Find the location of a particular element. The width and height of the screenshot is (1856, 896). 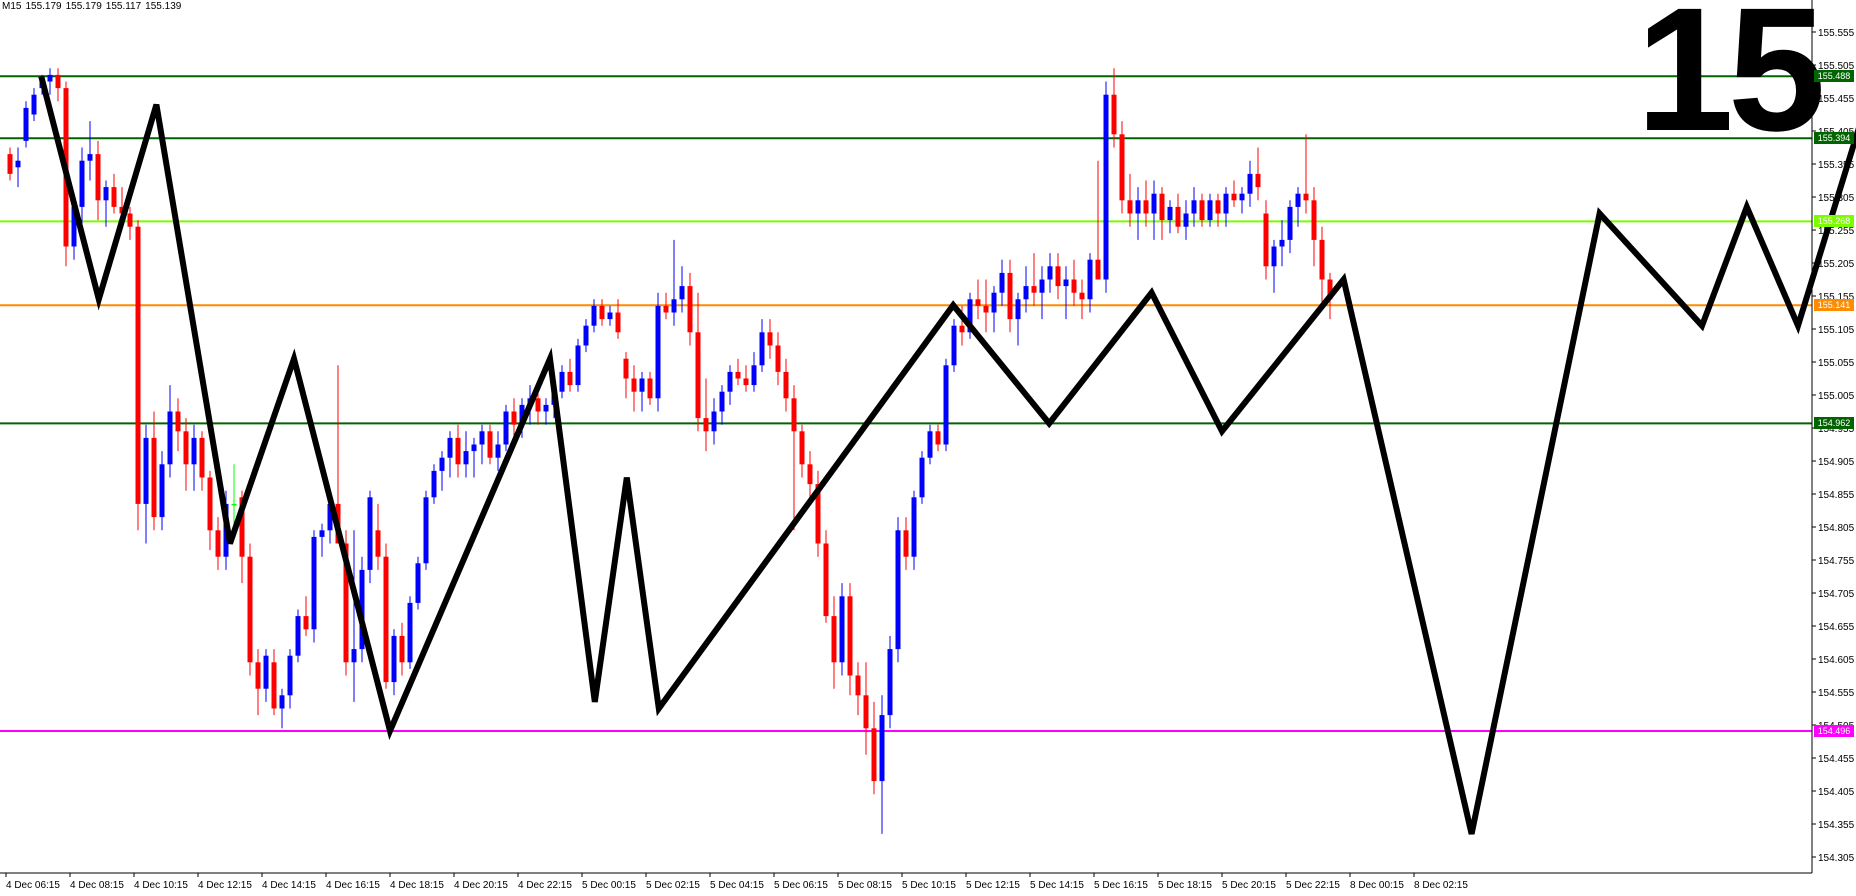

price-tick-label: 154.805 is located at coordinates (1836, 528).